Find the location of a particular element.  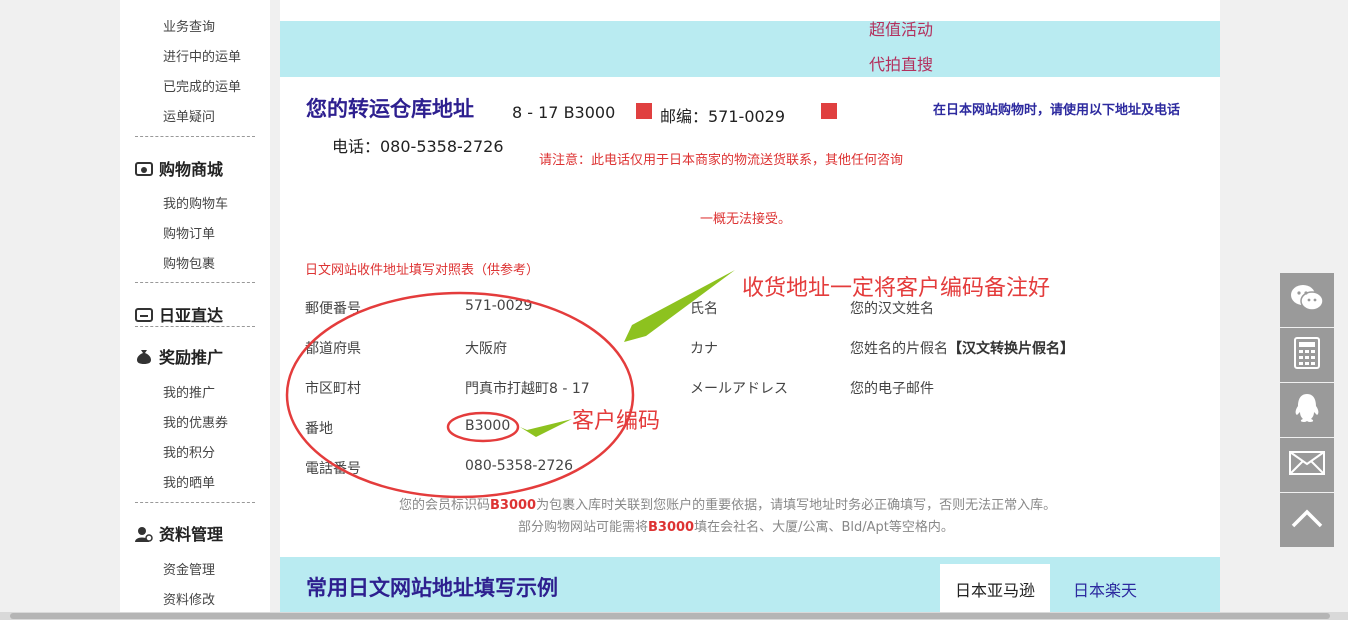

link-special-offers: 超值活动 is located at coordinates (901, 28).